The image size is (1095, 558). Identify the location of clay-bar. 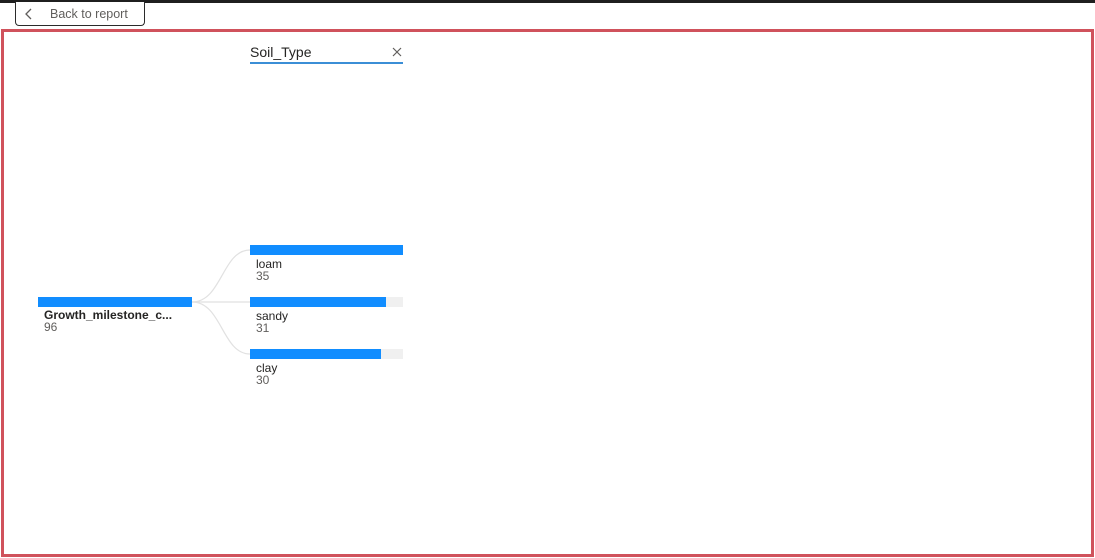
(316, 354).